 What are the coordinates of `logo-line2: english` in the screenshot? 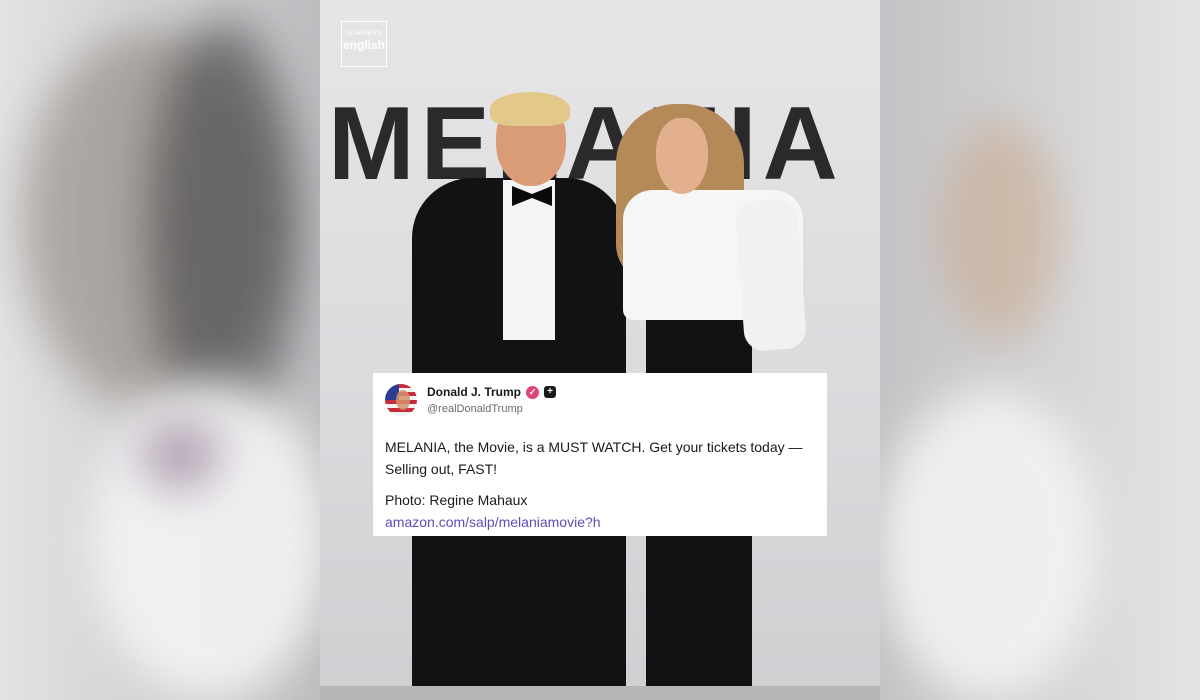 It's located at (363, 45).